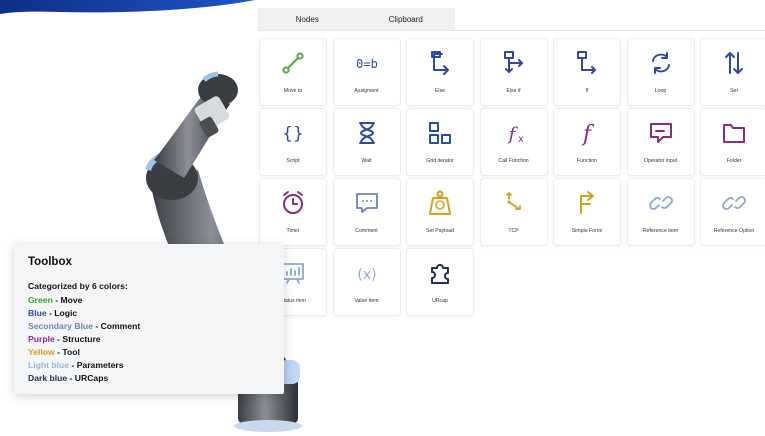 This screenshot has width=765, height=436. What do you see at coordinates (513, 212) in the screenshot?
I see `node-tile-tcp: TCP` at bounding box center [513, 212].